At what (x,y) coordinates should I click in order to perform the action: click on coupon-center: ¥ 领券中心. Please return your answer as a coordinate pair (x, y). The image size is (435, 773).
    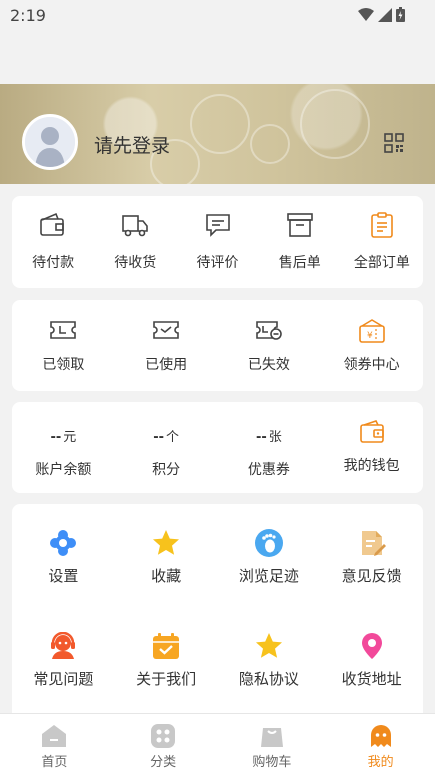
    Looking at the image, I should click on (371, 346).